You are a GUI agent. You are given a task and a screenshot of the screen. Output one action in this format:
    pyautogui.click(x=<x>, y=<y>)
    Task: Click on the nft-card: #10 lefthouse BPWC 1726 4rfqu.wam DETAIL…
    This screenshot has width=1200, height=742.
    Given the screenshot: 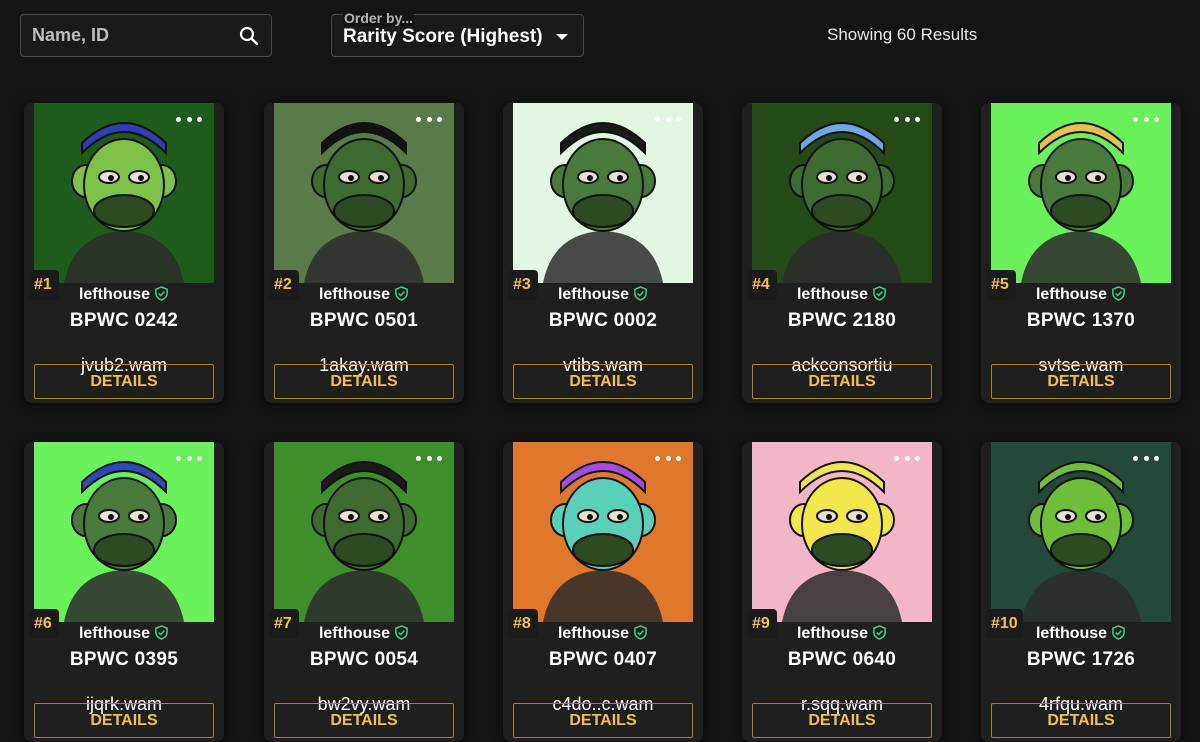 What is the action you would take?
    pyautogui.click(x=1081, y=592)
    